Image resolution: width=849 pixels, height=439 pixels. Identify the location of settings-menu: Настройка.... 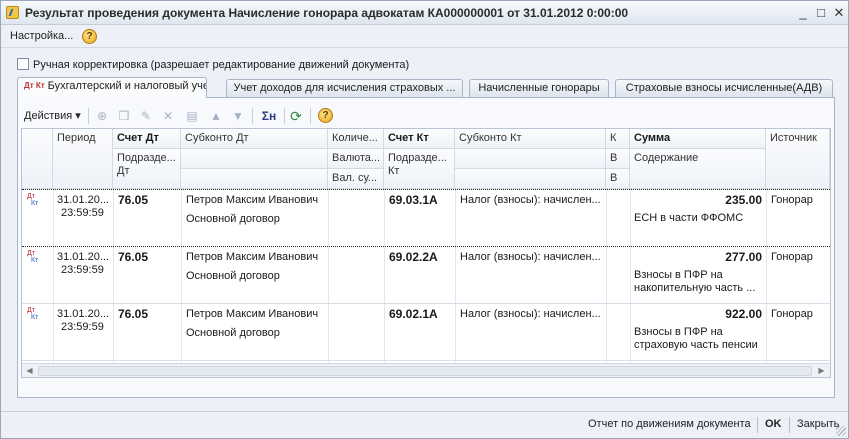
(41, 36).